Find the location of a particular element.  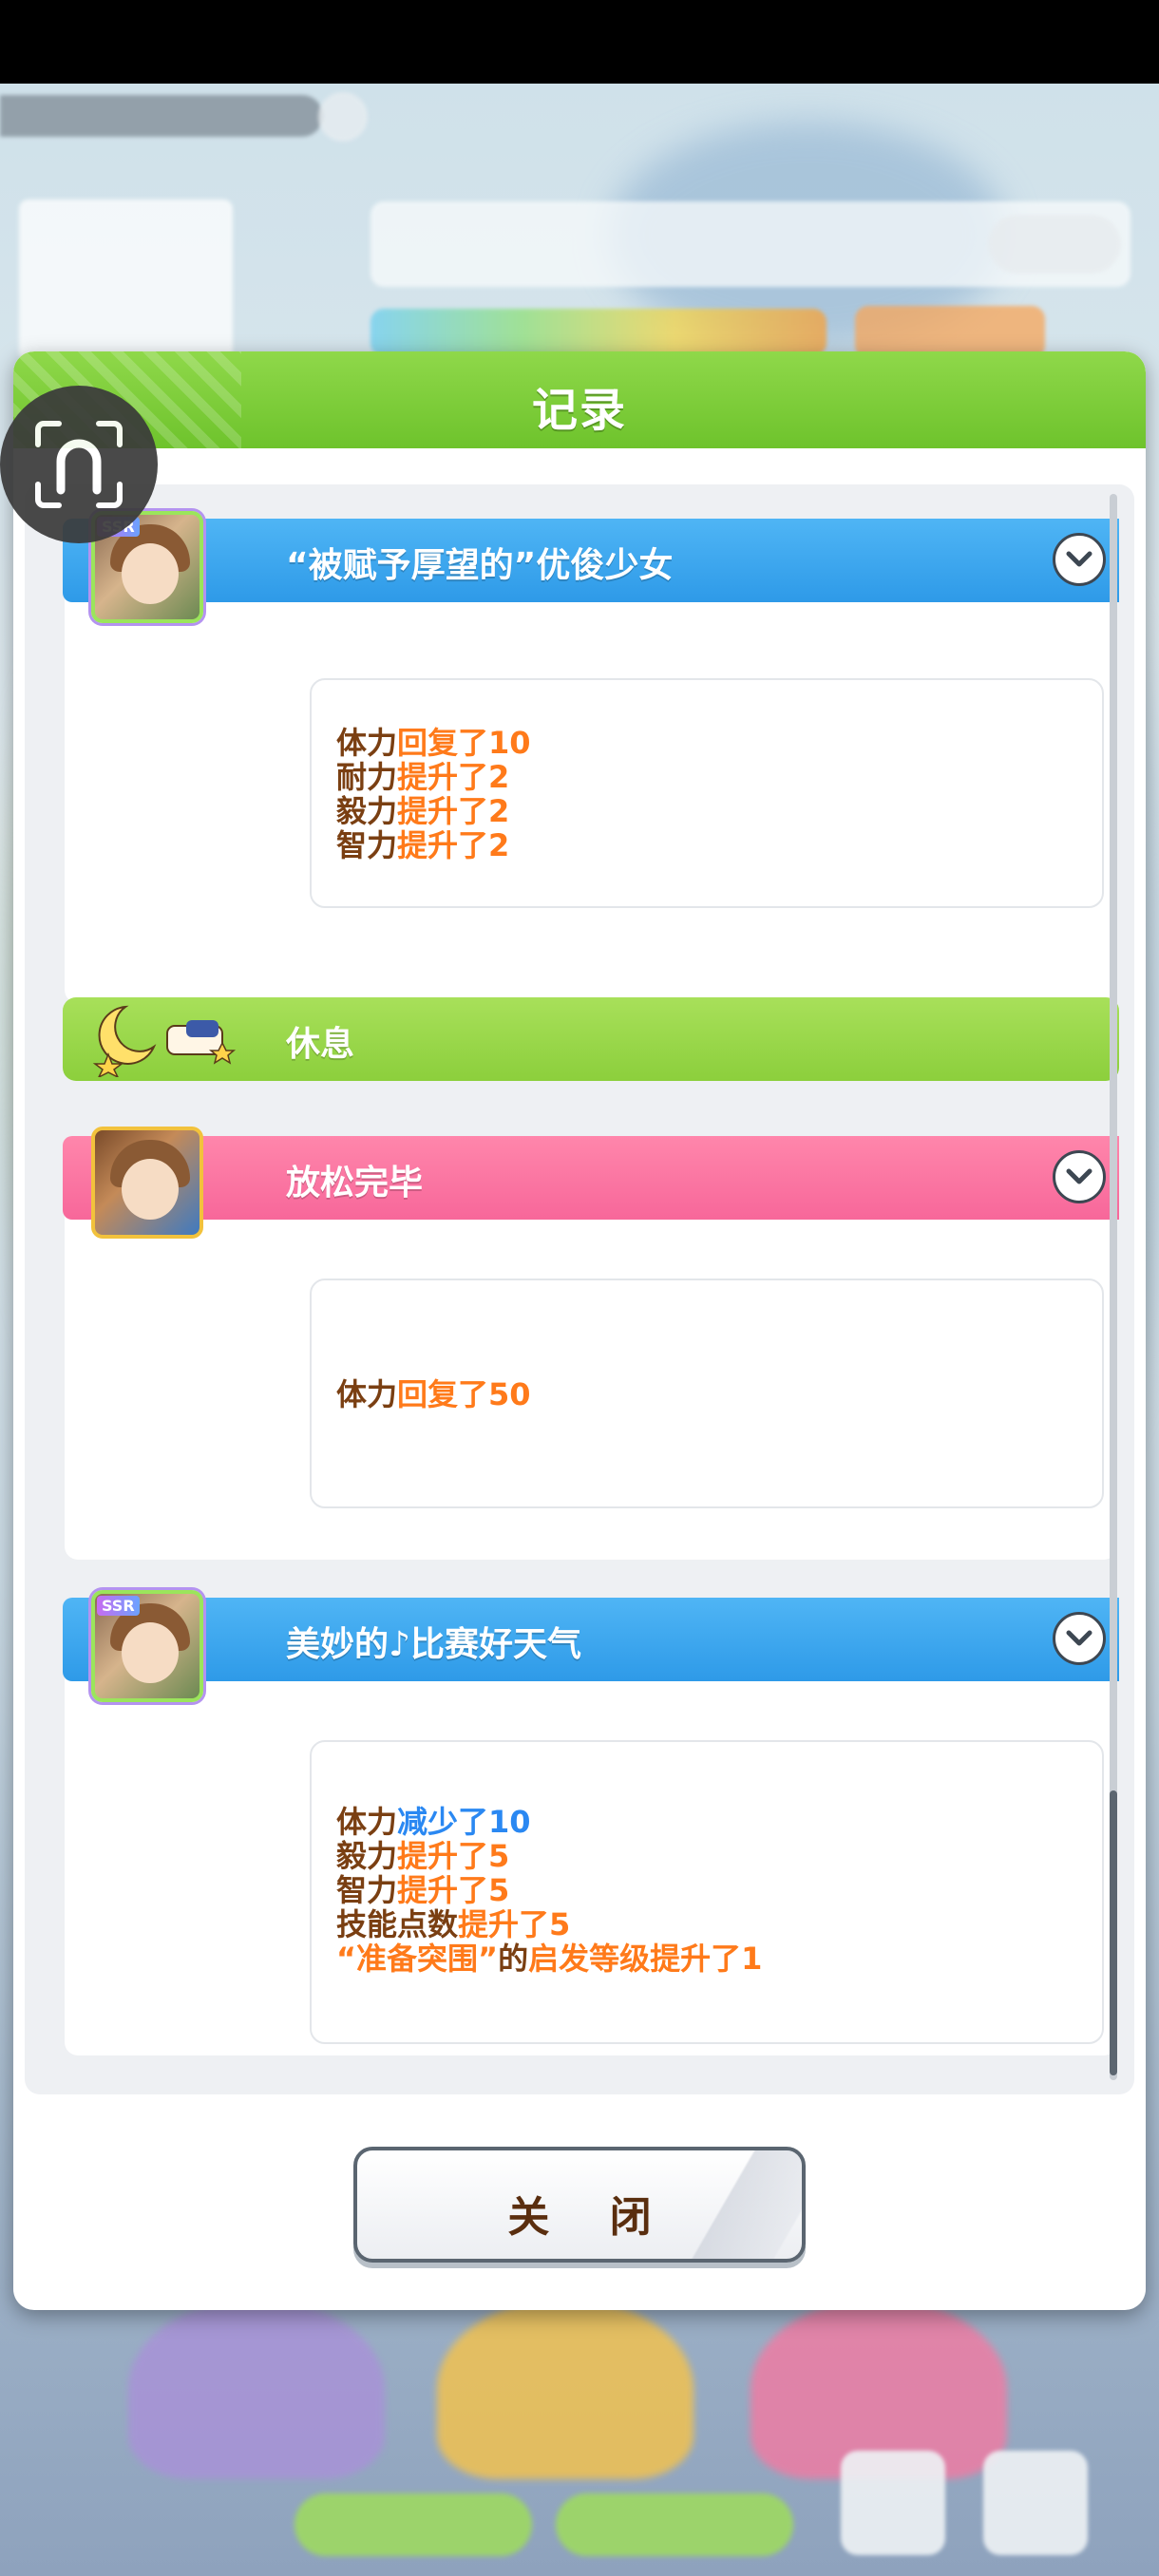

event-banner-rest: 休息 is located at coordinates (591, 1039).